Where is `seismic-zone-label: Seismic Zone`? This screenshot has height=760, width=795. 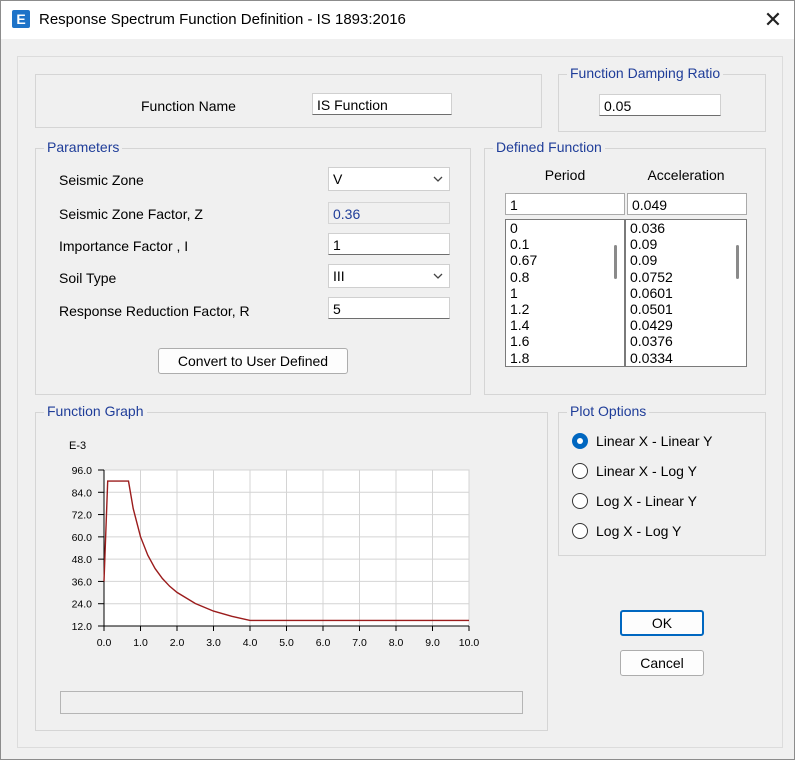 seismic-zone-label: Seismic Zone is located at coordinates (101, 180).